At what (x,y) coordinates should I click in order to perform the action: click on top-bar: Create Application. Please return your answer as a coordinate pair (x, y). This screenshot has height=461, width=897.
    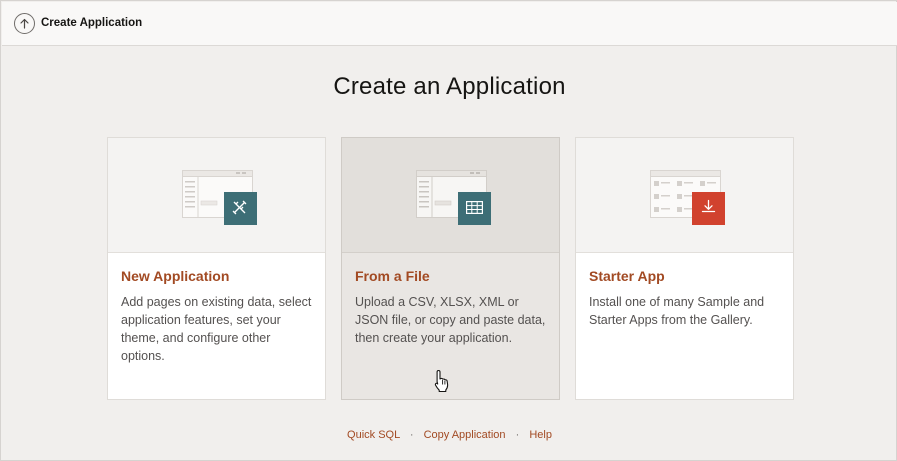
    Looking at the image, I should click on (449, 24).